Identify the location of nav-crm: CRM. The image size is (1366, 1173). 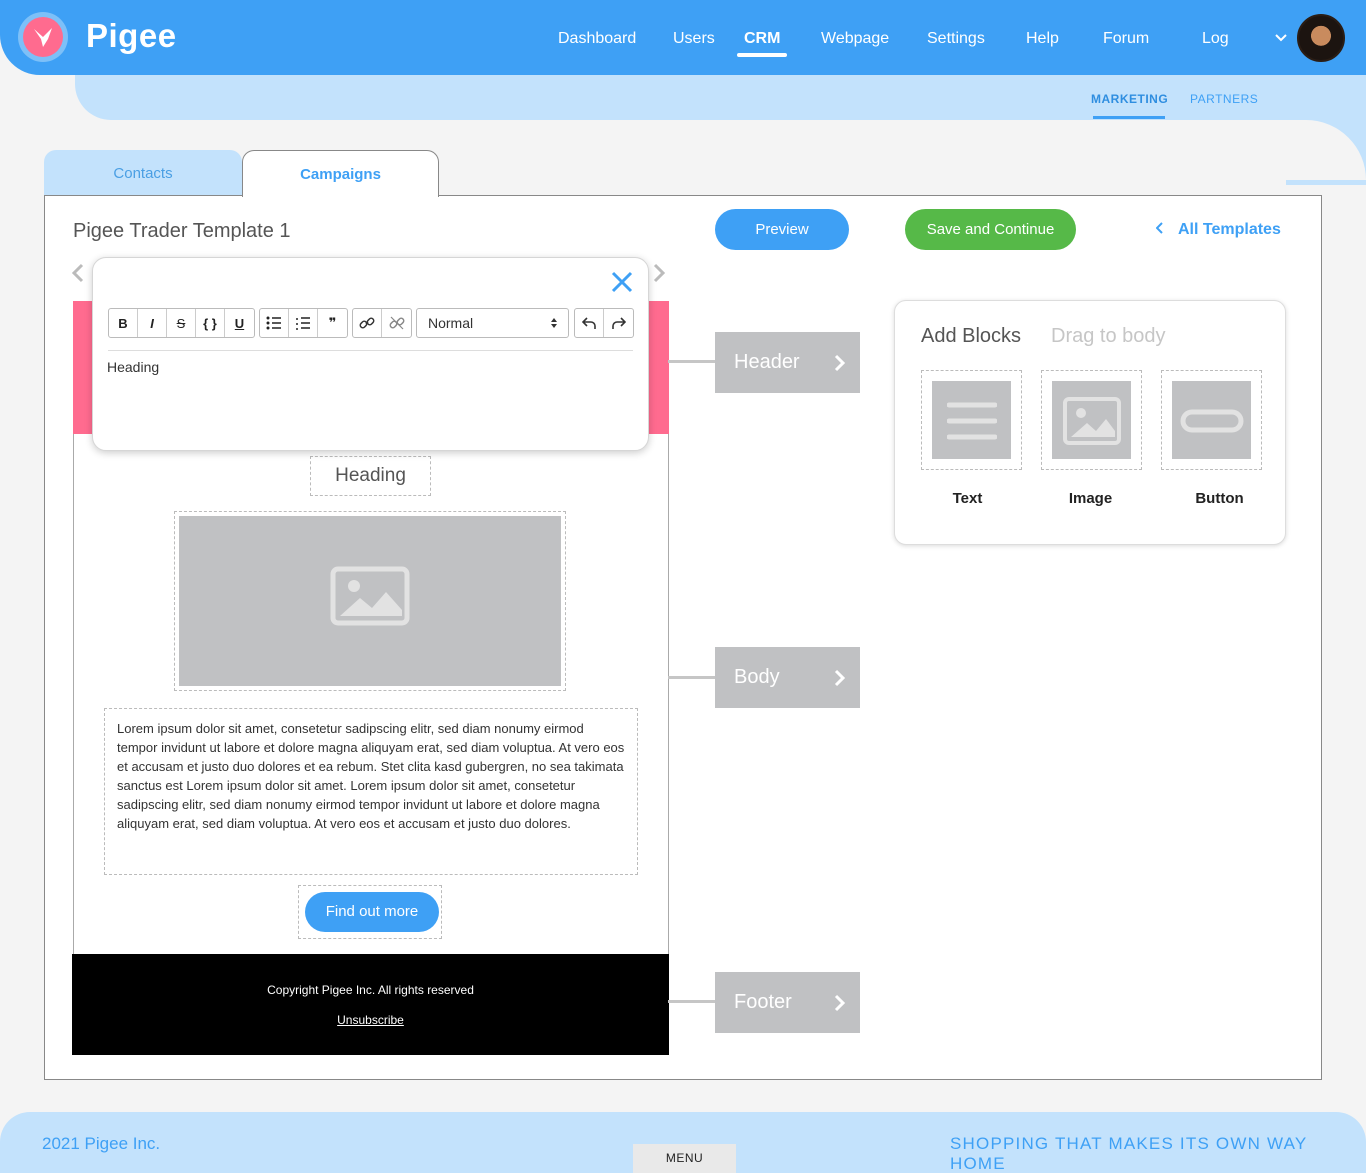
(762, 39).